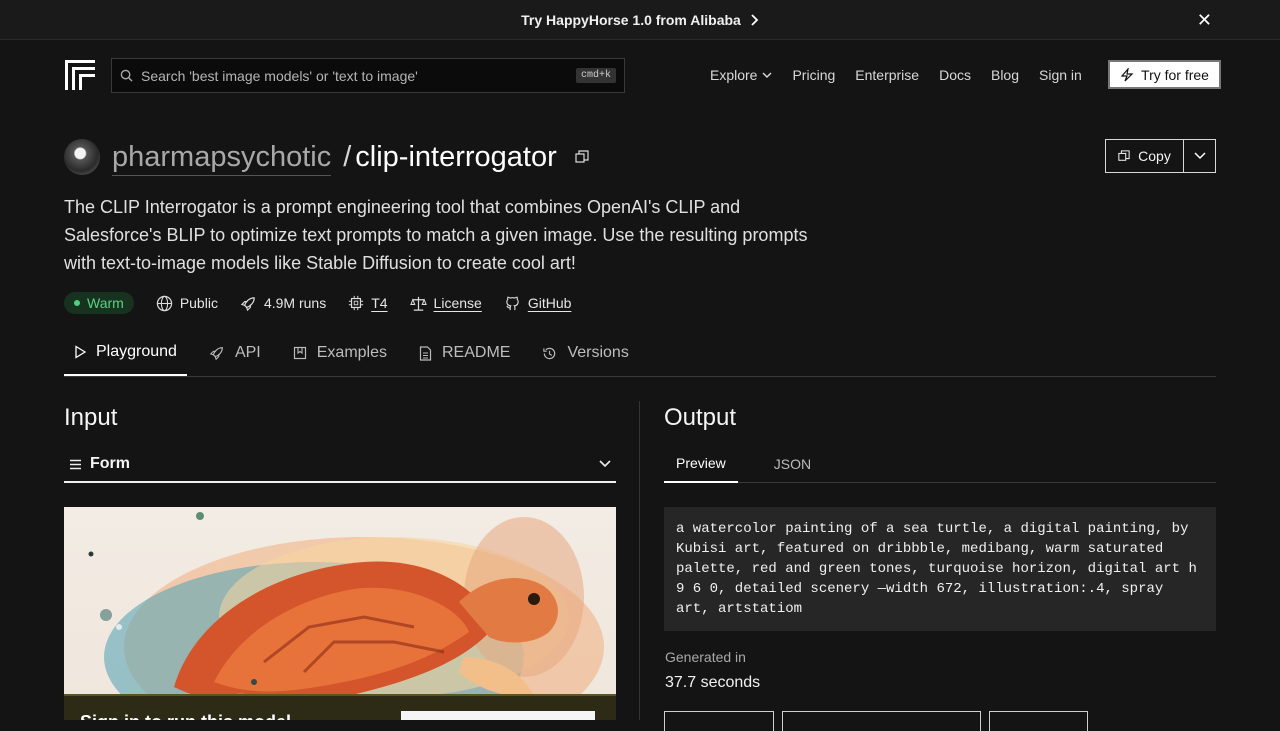 The image size is (1280, 731). What do you see at coordinates (82, 157) in the screenshot?
I see `owner-avatar` at bounding box center [82, 157].